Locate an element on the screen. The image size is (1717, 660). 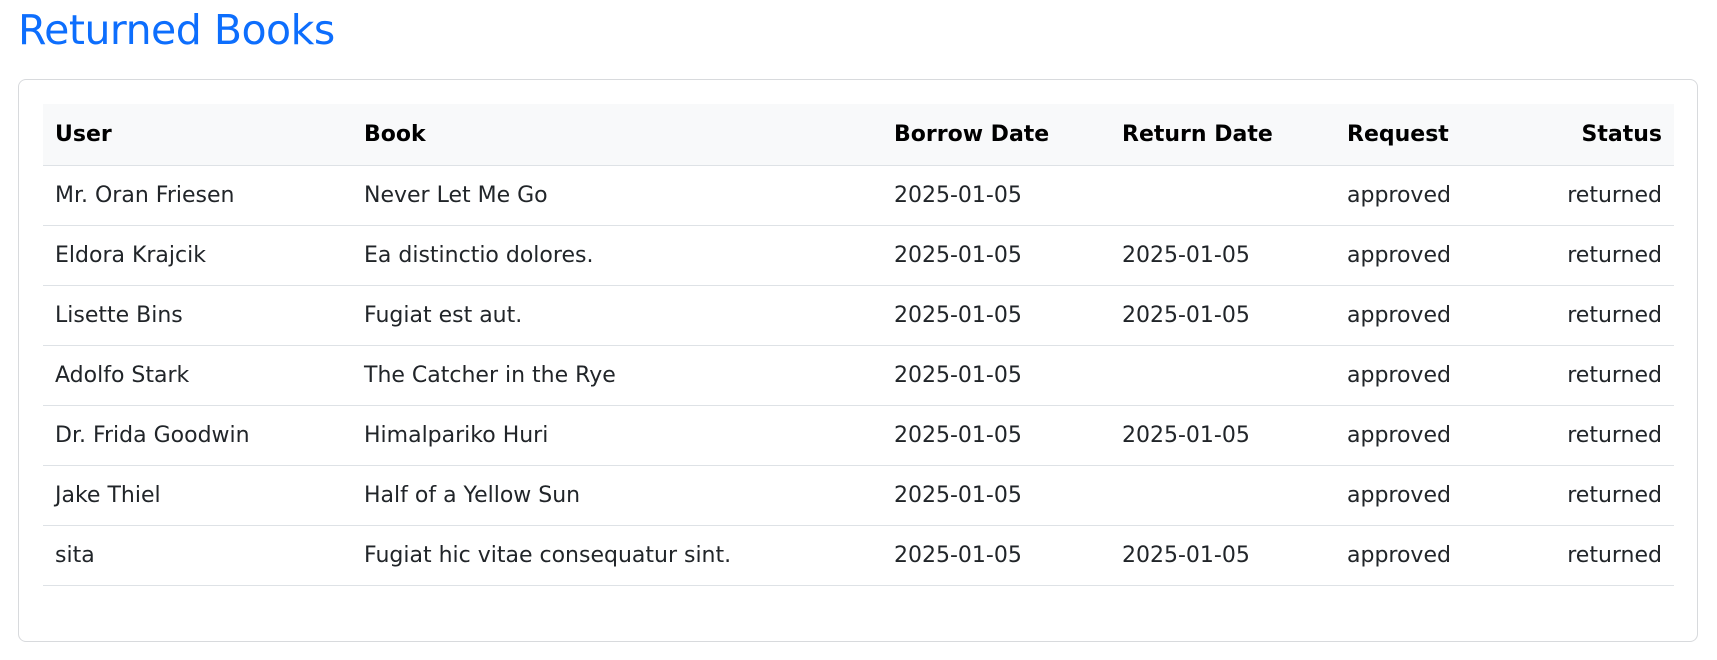
cell-book: The Catcher in the Rye is located at coordinates (617, 375).